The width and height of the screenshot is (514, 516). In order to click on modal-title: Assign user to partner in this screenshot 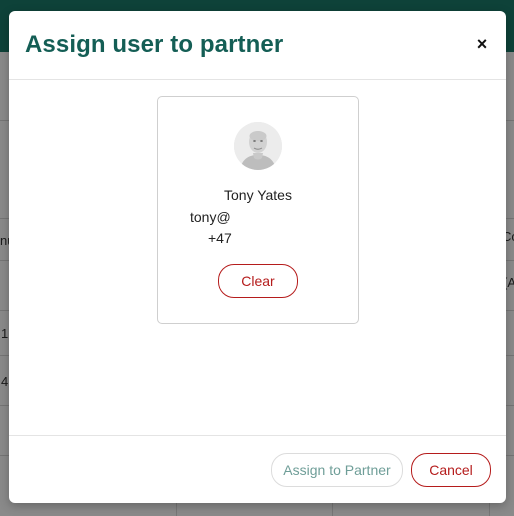, I will do `click(154, 44)`.